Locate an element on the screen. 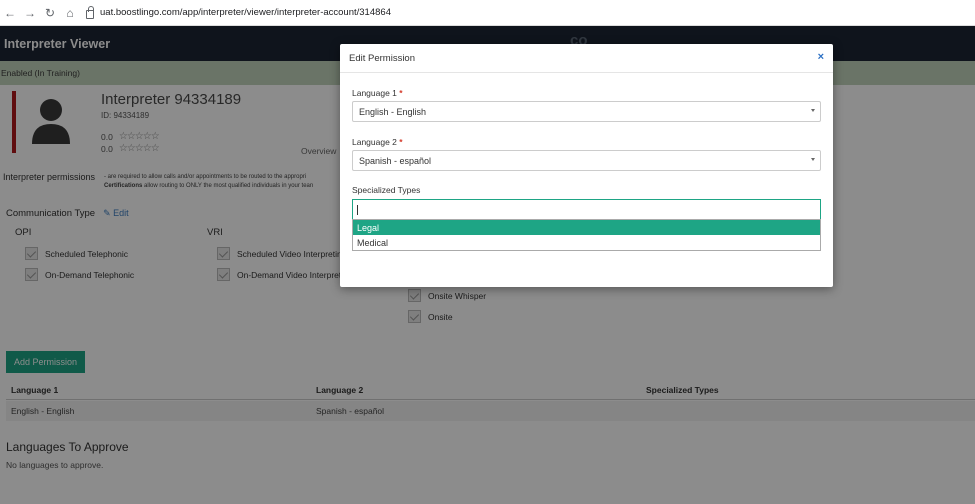 This screenshot has height=504, width=975. close-icon: × is located at coordinates (821, 57).